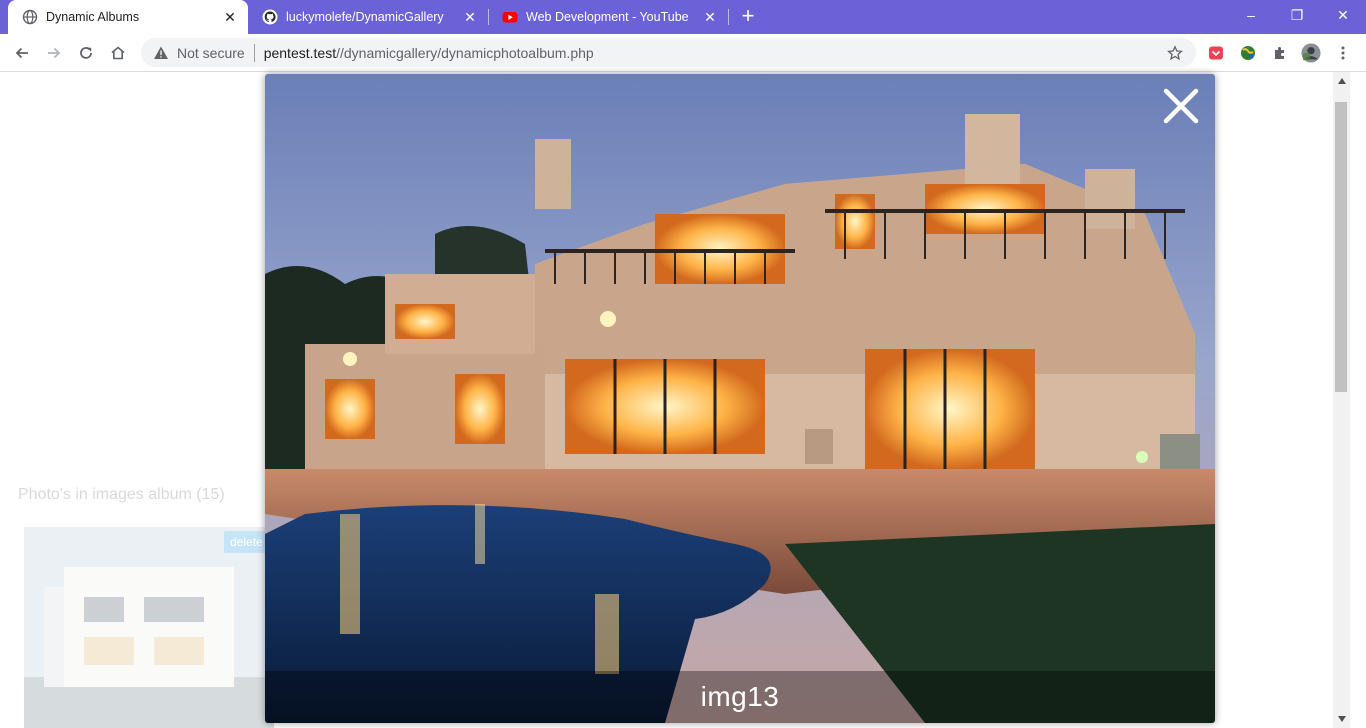 This screenshot has width=1366, height=728. I want to click on bookmark-star-icon, so click(1175, 53).